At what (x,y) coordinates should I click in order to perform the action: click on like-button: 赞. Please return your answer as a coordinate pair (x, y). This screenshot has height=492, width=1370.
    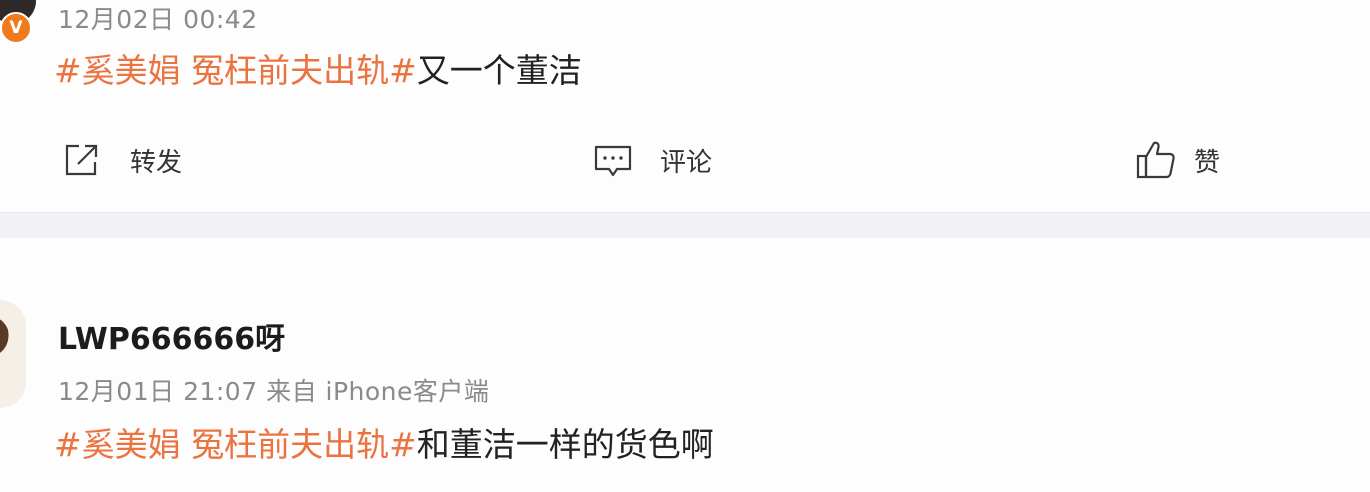
    Looking at the image, I should click on (1178, 160).